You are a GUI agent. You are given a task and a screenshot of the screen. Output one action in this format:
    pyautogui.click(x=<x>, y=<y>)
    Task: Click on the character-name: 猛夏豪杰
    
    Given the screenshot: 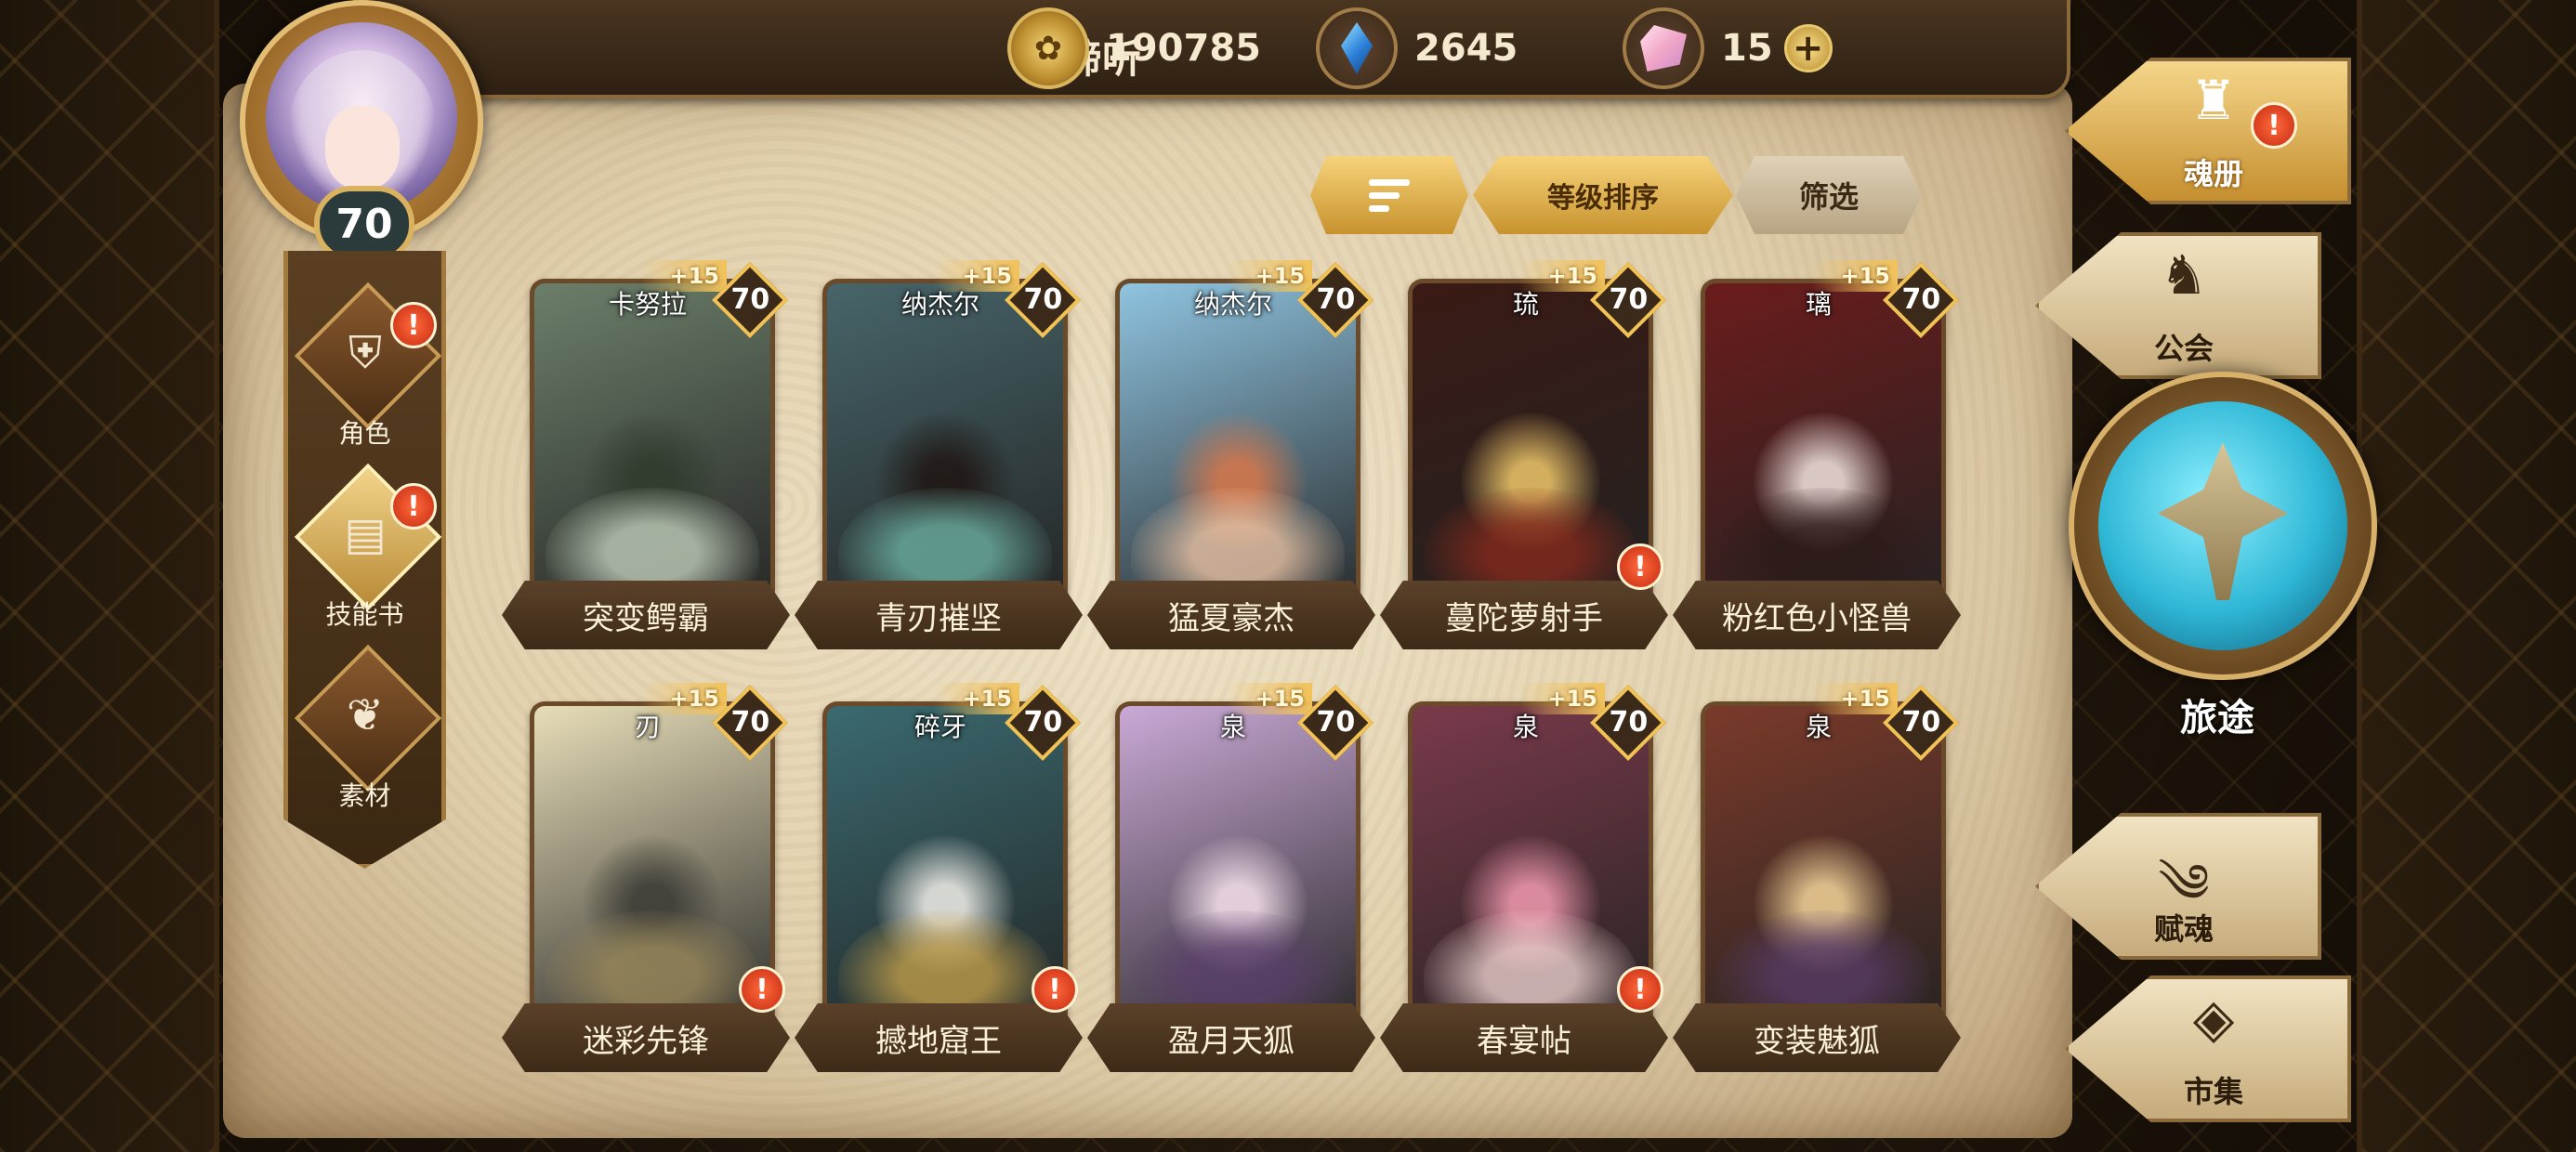 What is the action you would take?
    pyautogui.click(x=1231, y=615)
    